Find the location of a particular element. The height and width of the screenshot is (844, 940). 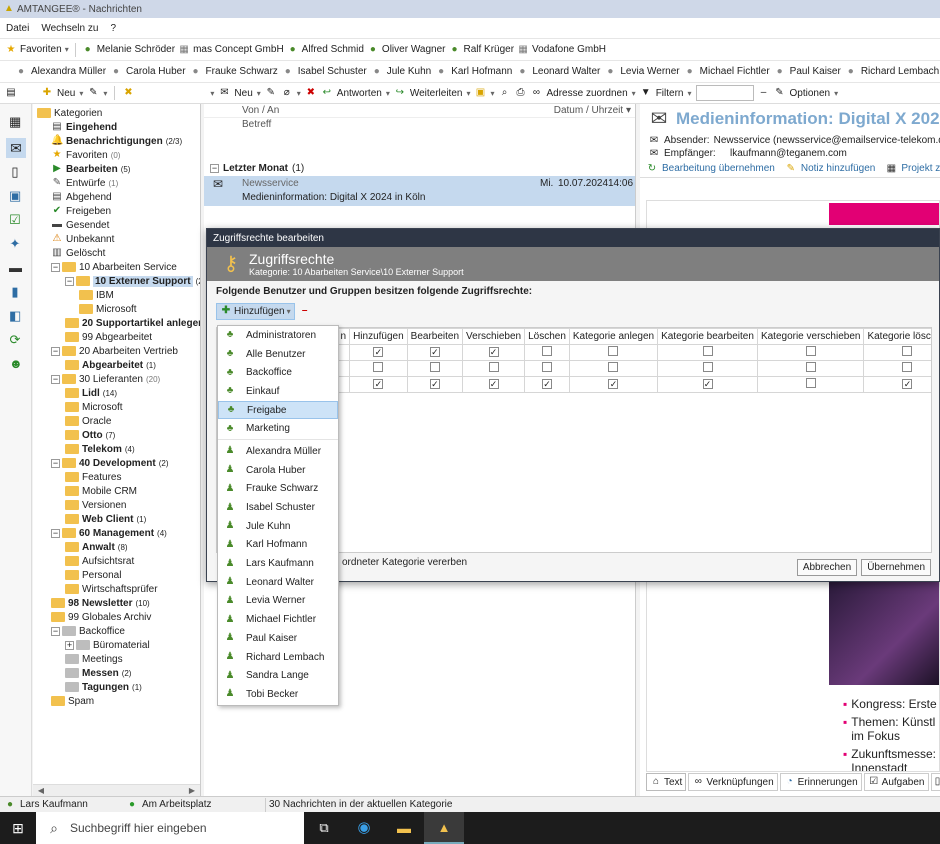

contact-0: Alexandra Müller is located at coordinates (68, 71).